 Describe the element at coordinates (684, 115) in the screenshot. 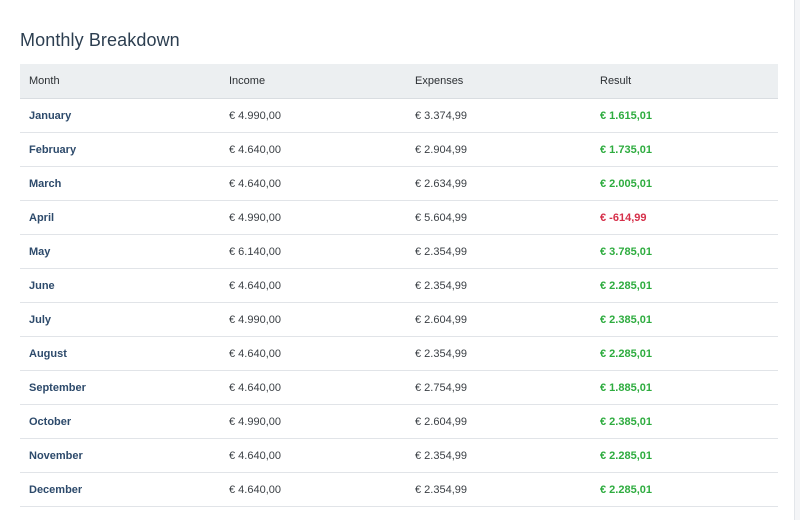

I see `result-value: € 1.615,01` at that location.